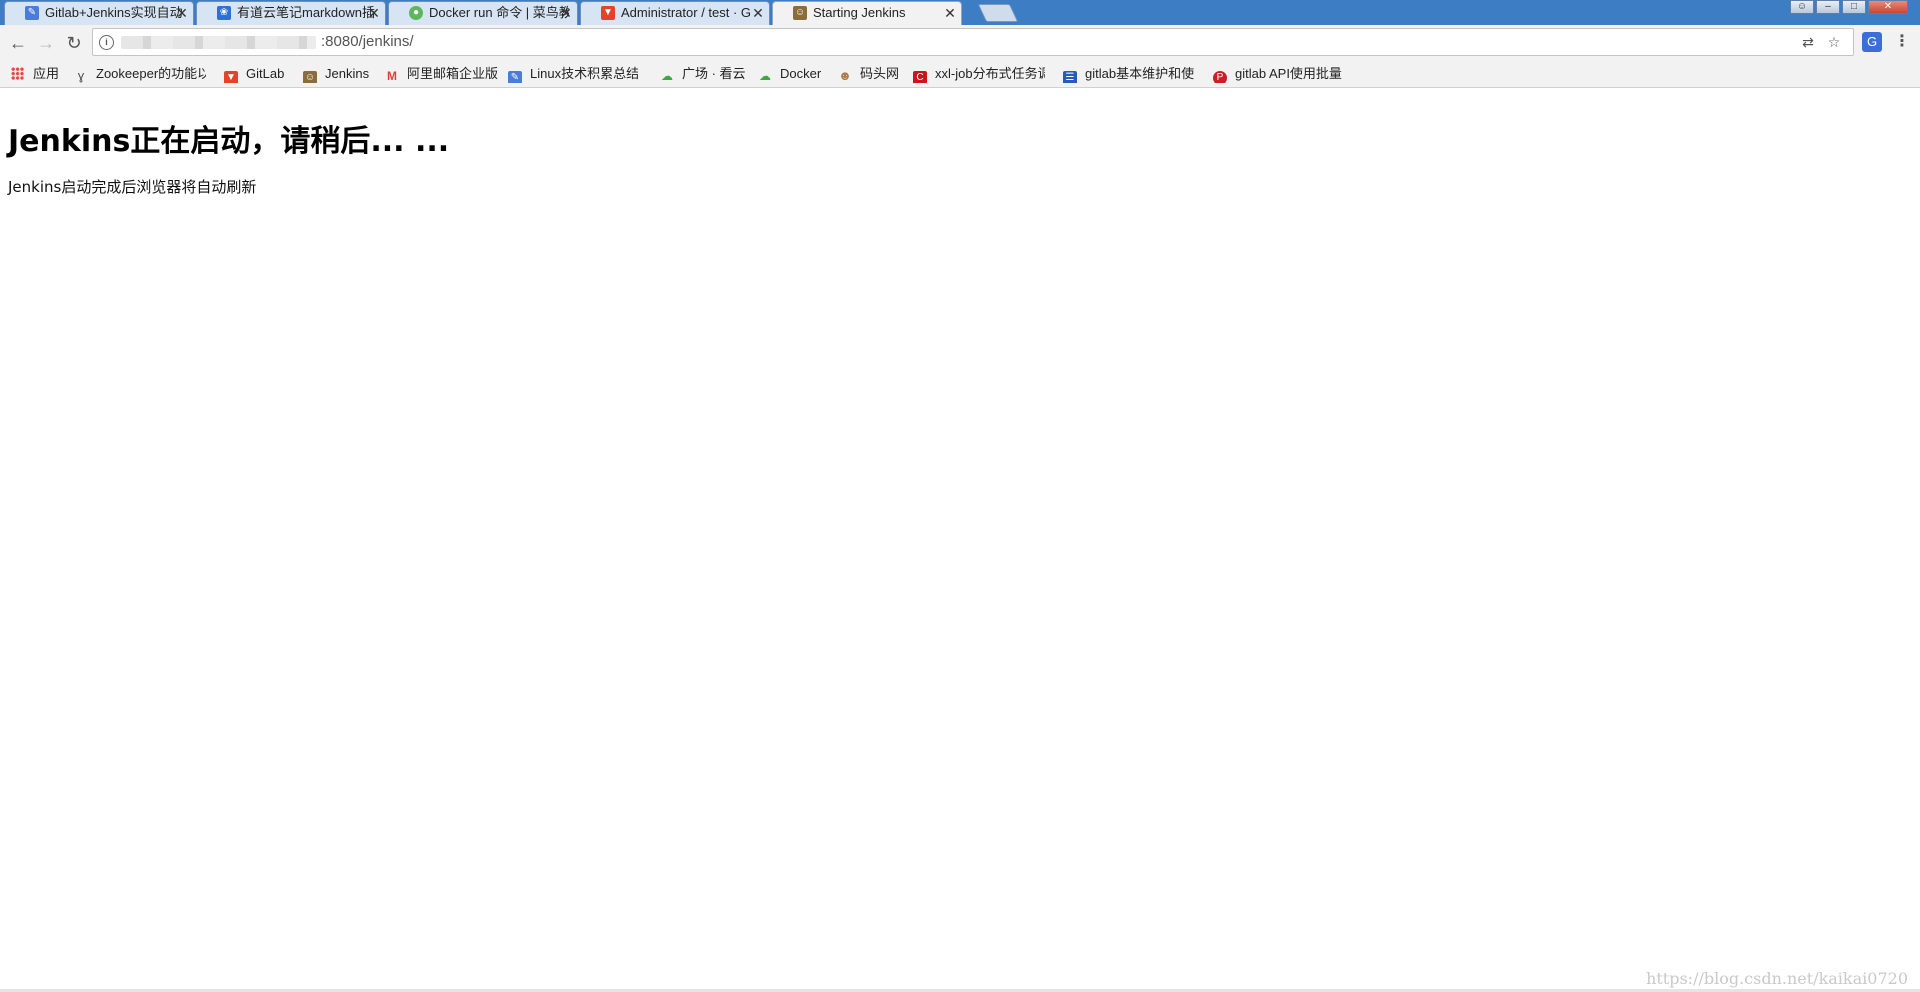 Image resolution: width=1920 pixels, height=992 pixels. I want to click on window-close-icon: ✕, so click(1888, 7).